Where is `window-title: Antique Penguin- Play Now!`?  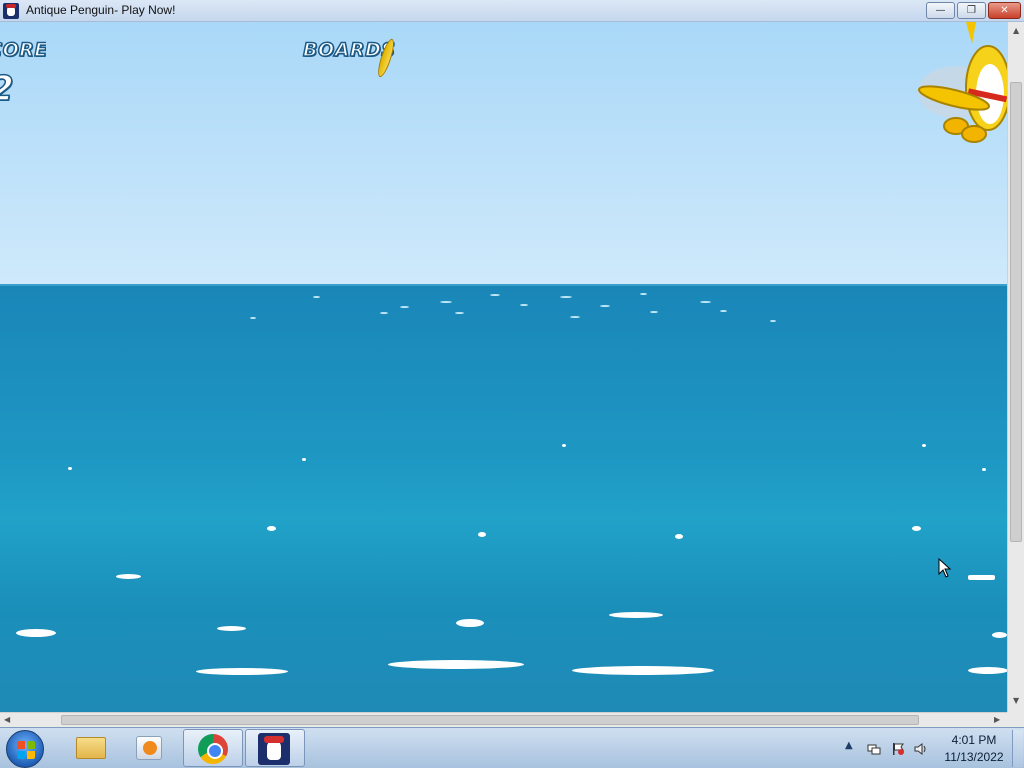 window-title: Antique Penguin- Play Now! is located at coordinates (101, 10).